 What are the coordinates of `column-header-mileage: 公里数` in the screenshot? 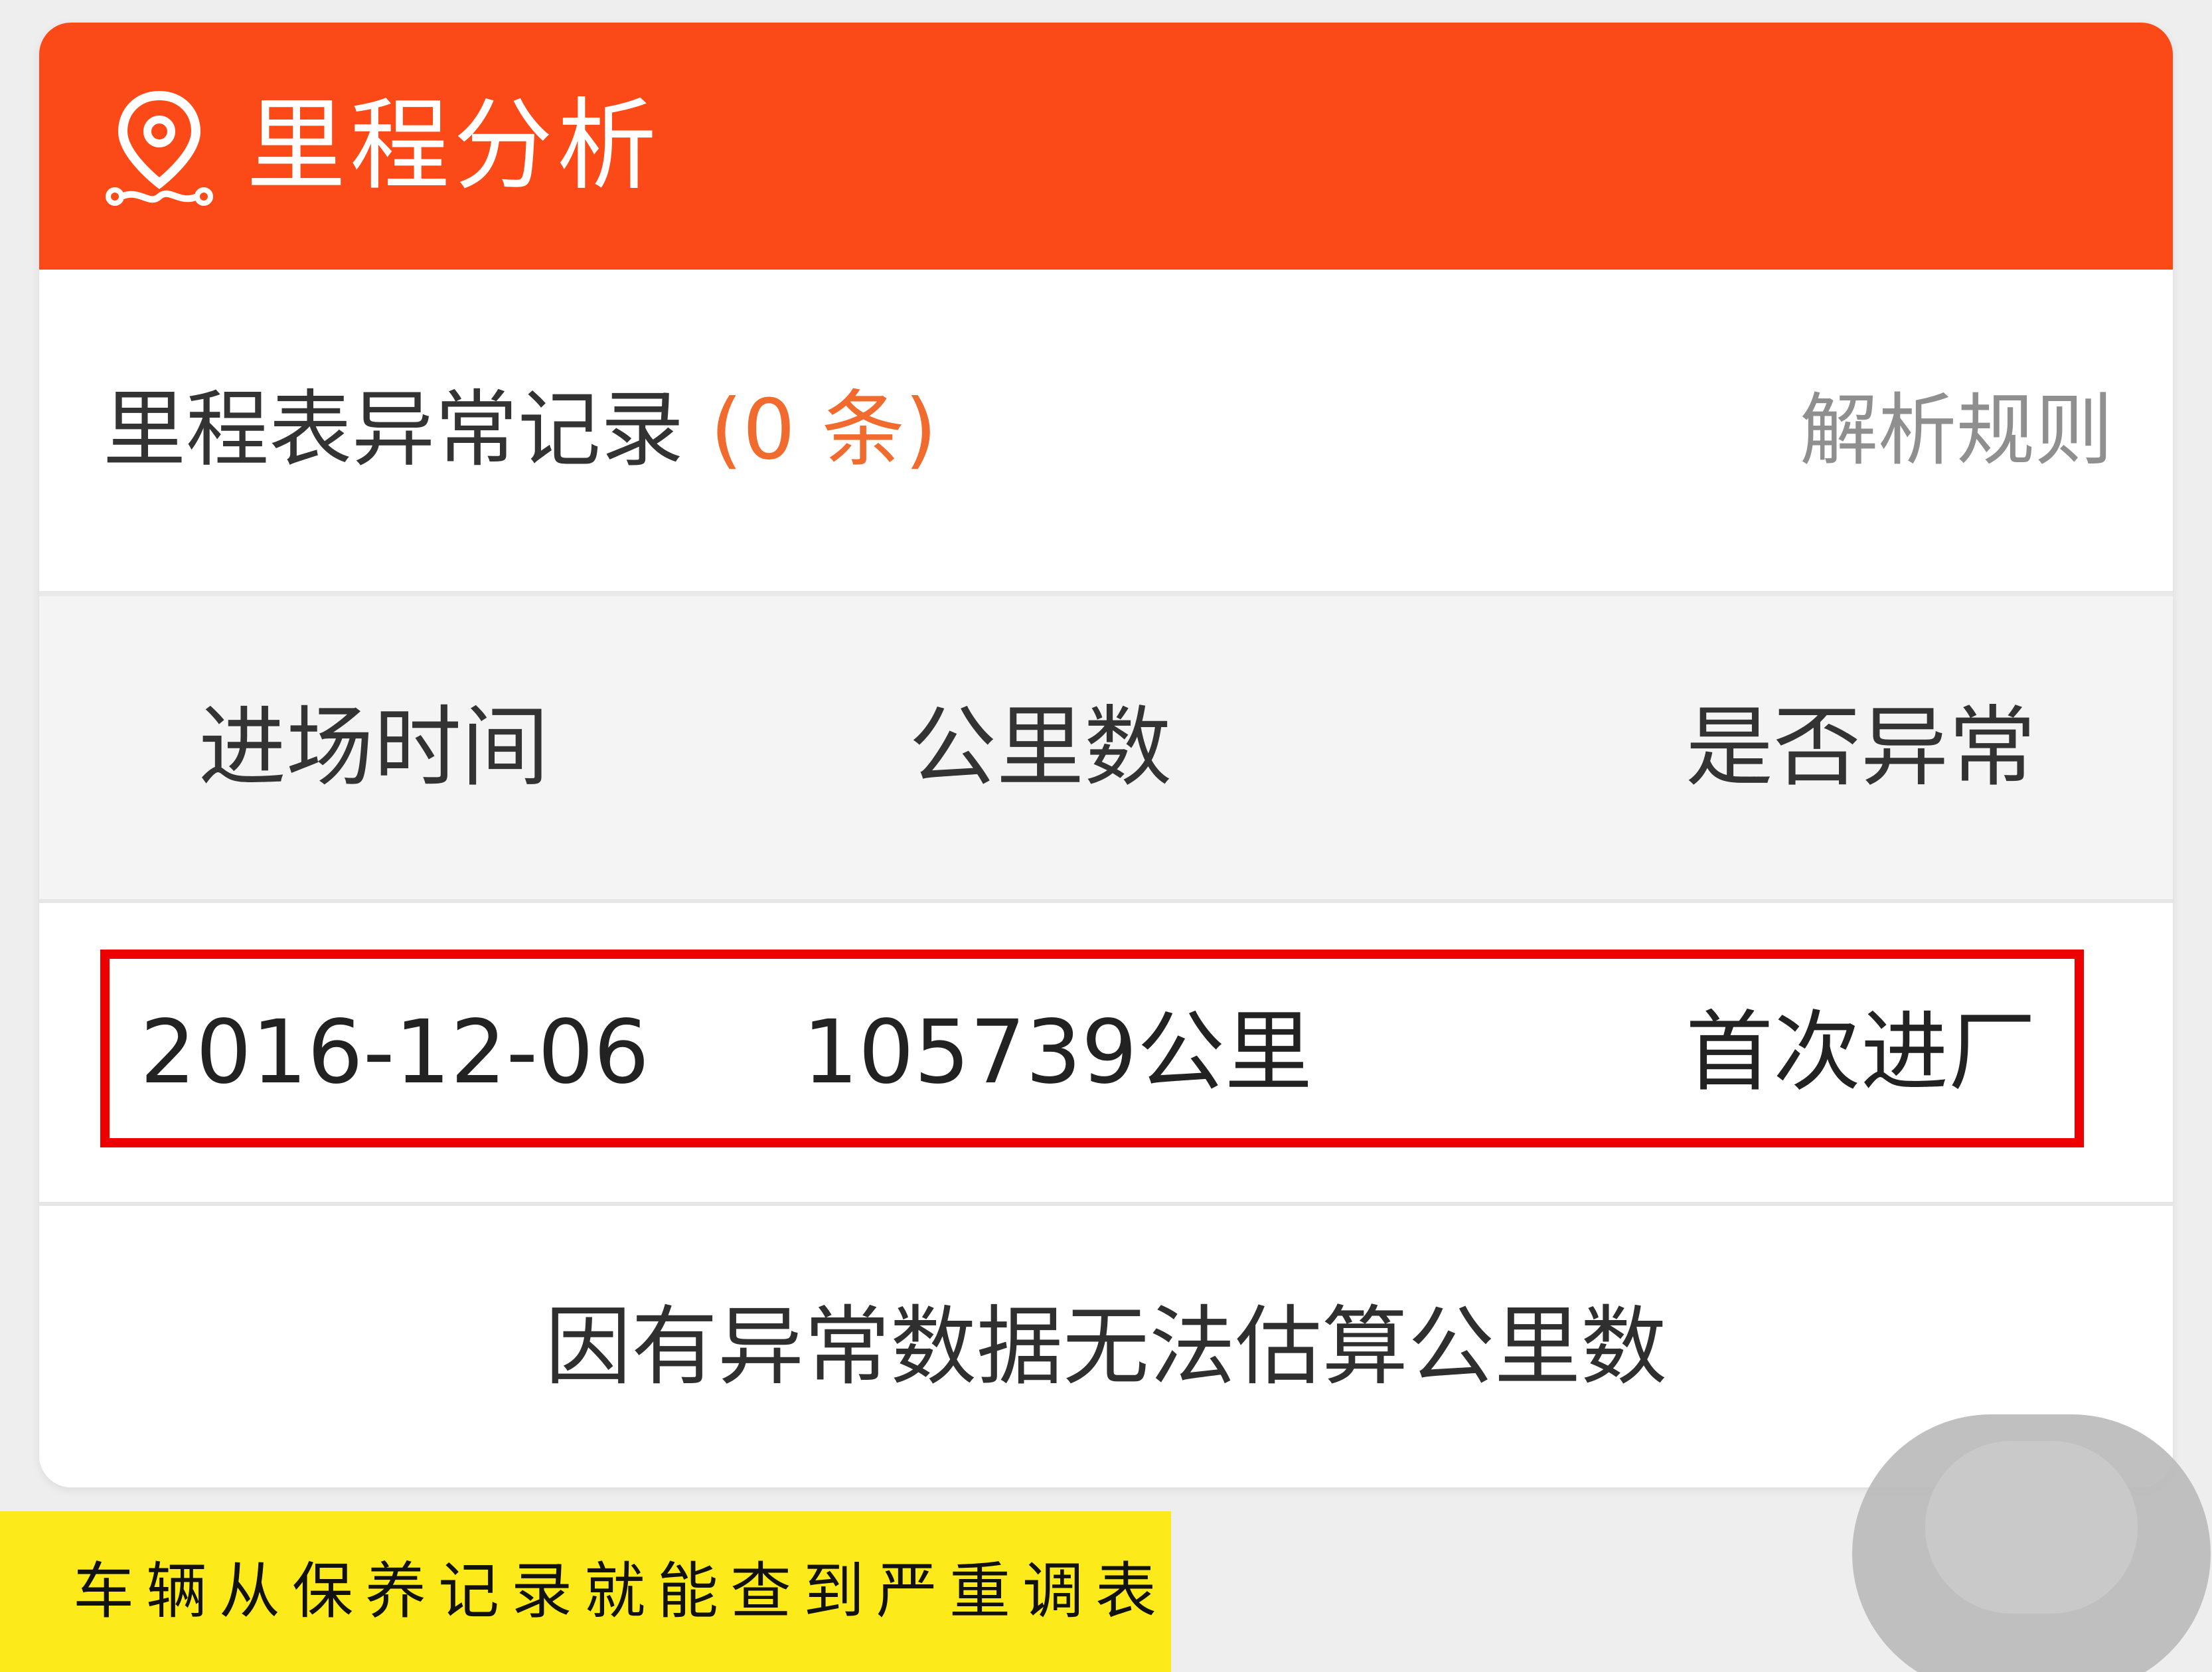 It's located at (1040, 748).